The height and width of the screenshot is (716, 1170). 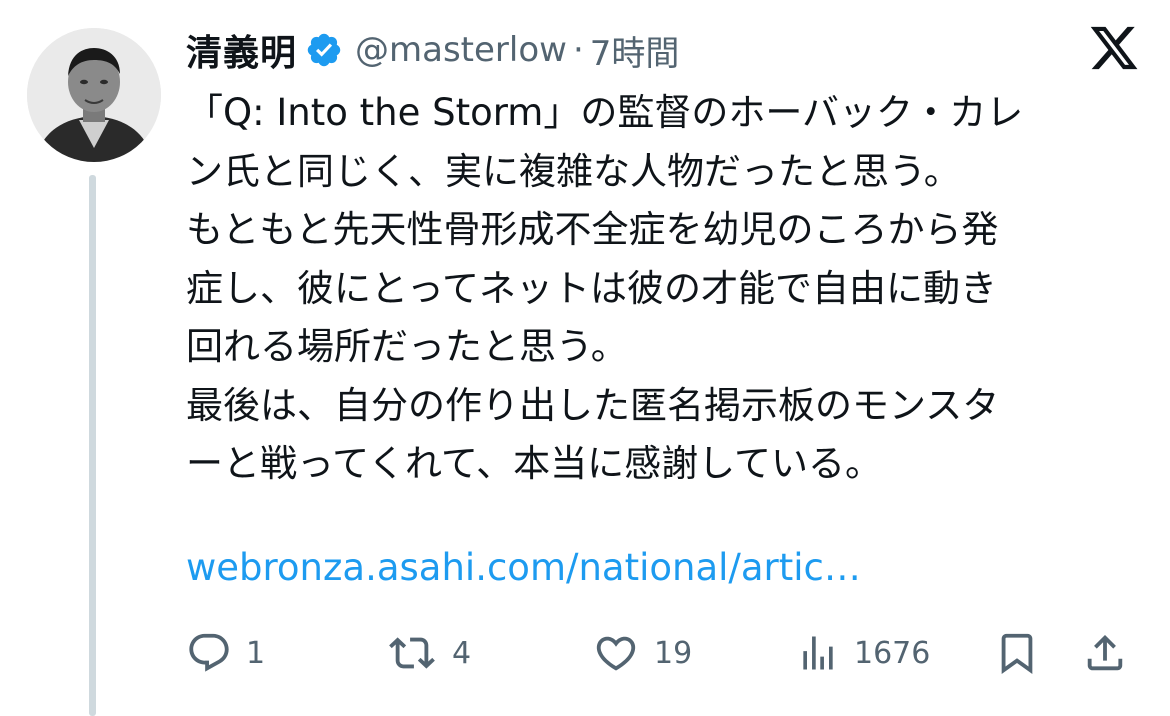 What do you see at coordinates (592, 229) in the screenshot?
I see `tweet-text-line: もともと先天性骨形成不全症を幼児のころから発` at bounding box center [592, 229].